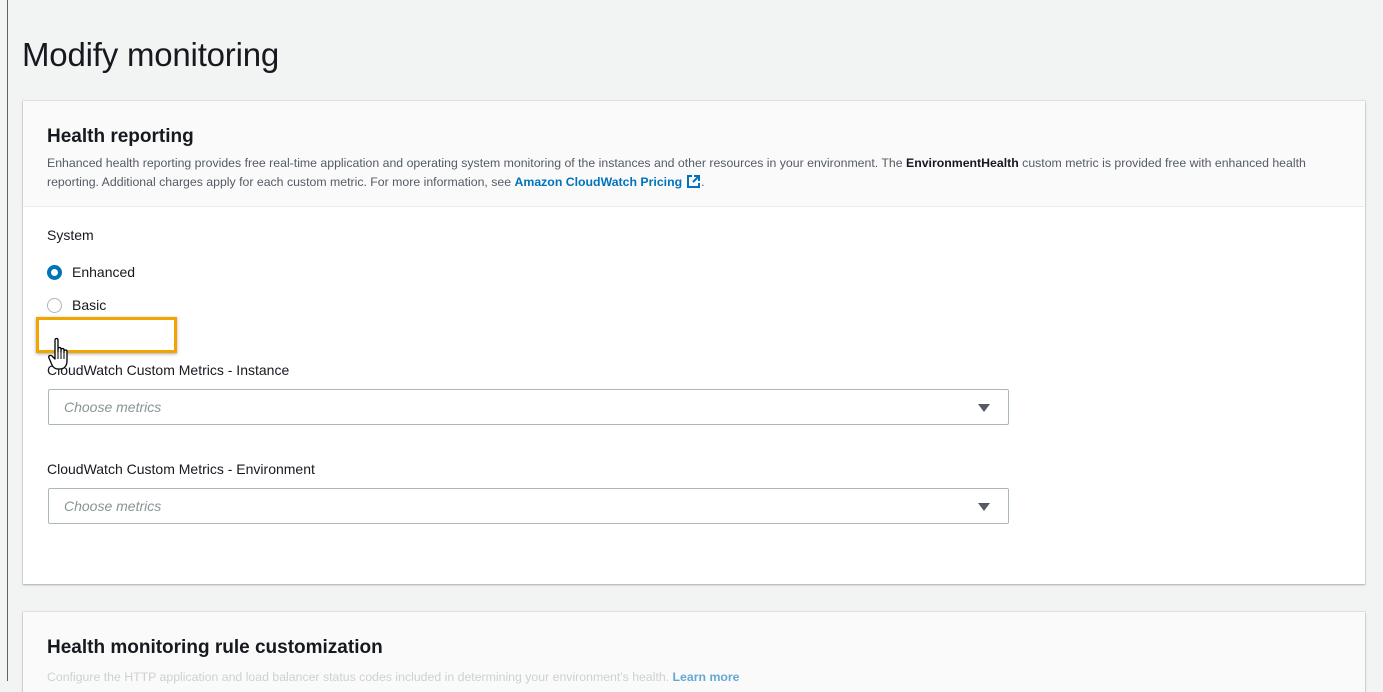  I want to click on environment-metrics-label: CloudWatch Custom Metrics - Environment, so click(181, 469).